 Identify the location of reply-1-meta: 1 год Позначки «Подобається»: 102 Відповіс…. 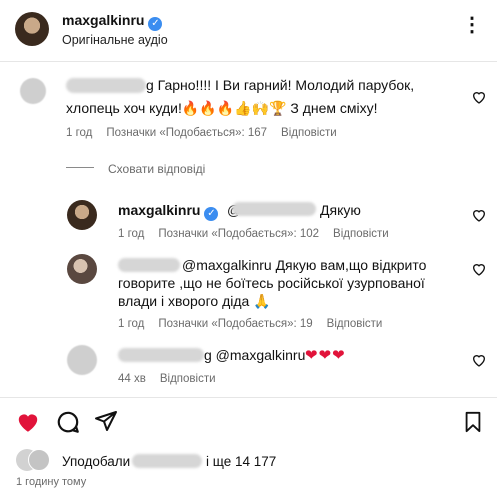
(260, 234).